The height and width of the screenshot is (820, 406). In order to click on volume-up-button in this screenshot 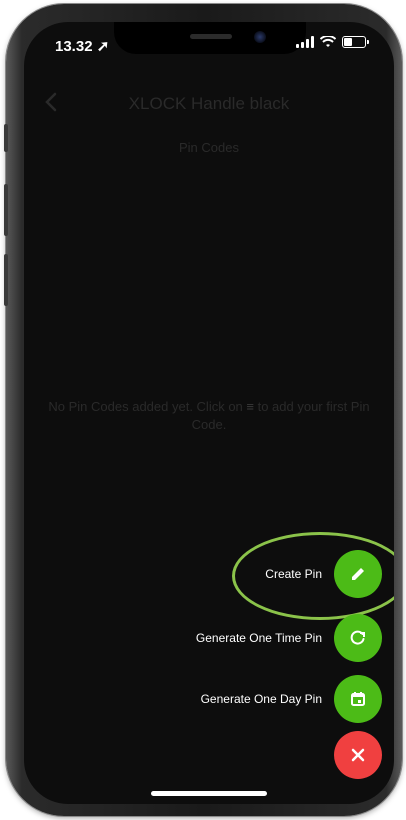, I will do `click(6, 210)`.